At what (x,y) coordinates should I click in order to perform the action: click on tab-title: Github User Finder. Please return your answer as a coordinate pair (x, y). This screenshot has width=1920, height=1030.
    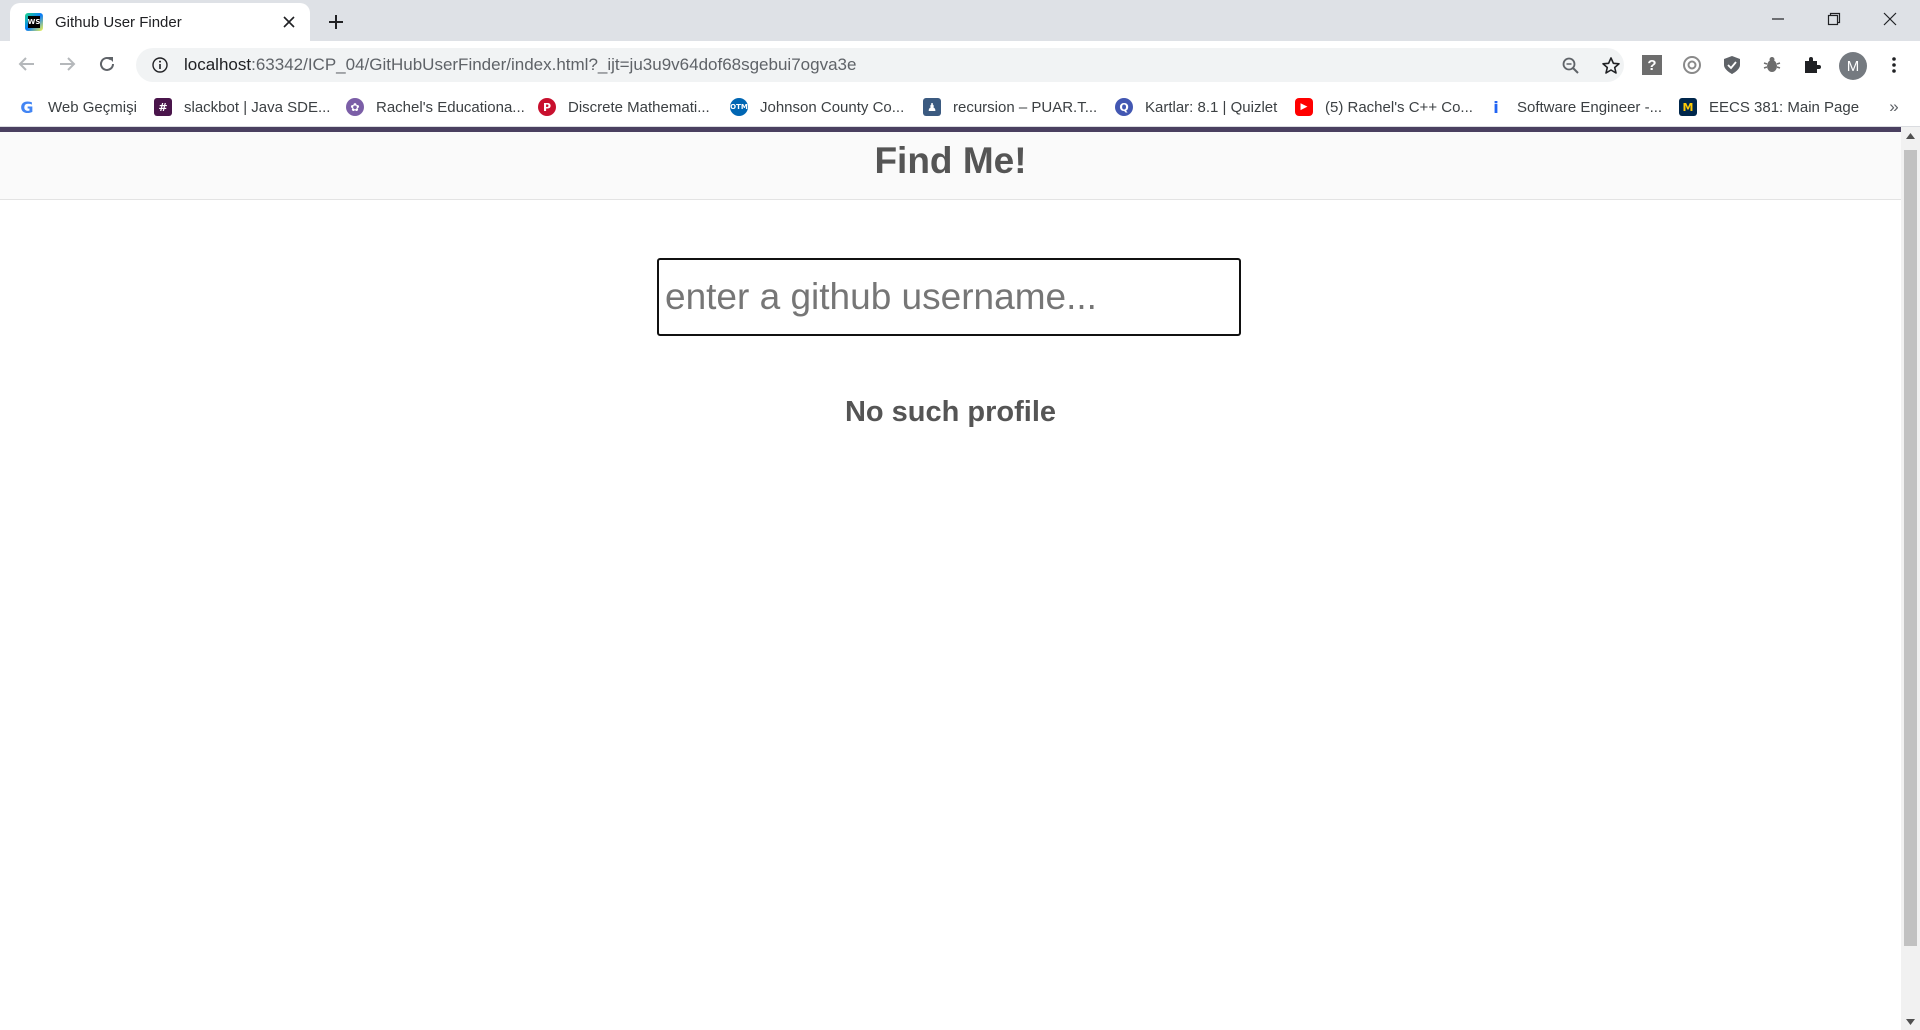
    Looking at the image, I should click on (118, 22).